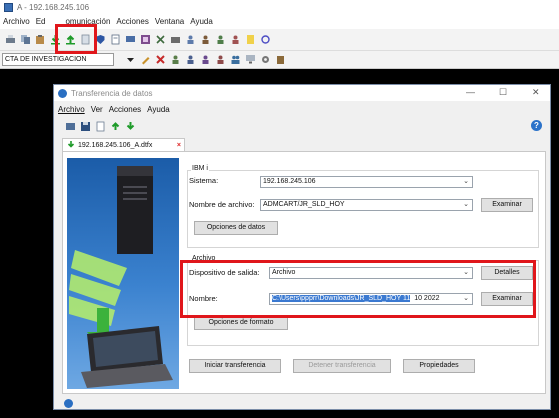 The width and height of the screenshot is (559, 418). Describe the element at coordinates (125, 109) in the screenshot. I see `dialog-menu-acciones: Acciones` at that location.